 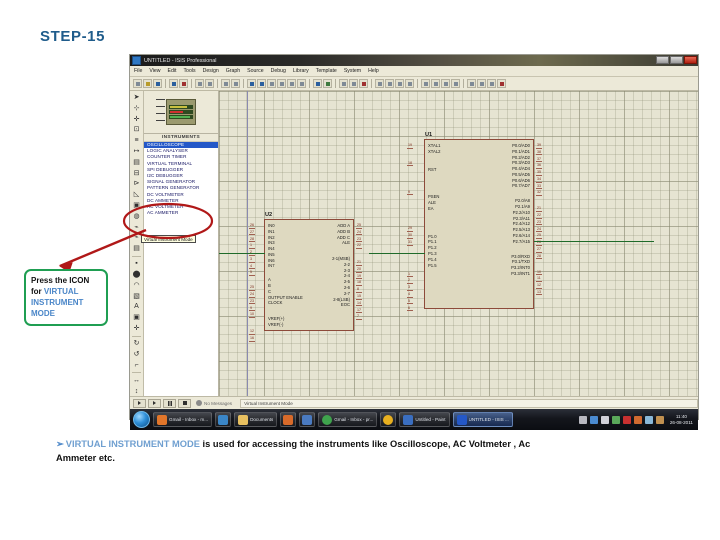 What do you see at coordinates (137, 108) in the screenshot?
I see `component-mode-icon: ⊹` at bounding box center [137, 108].